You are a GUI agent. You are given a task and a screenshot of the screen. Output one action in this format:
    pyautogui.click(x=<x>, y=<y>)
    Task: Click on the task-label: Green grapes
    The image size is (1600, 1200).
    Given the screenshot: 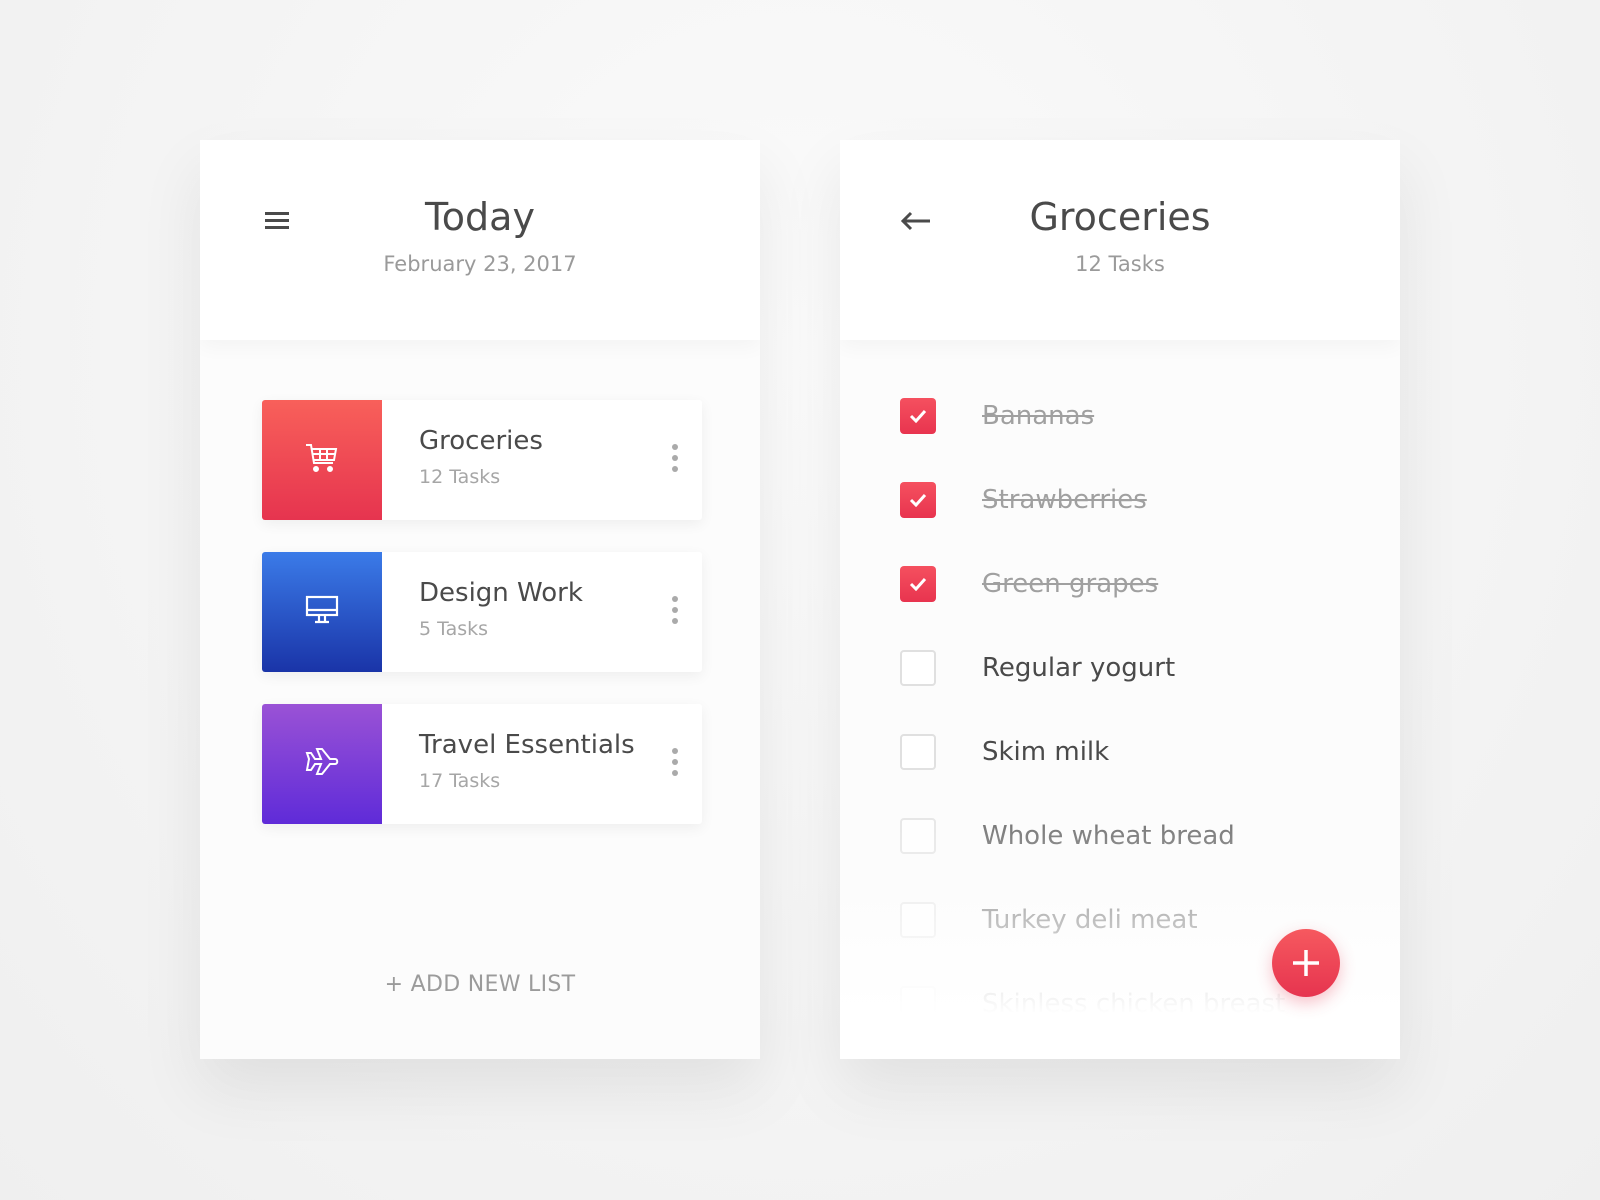 What is the action you would take?
    pyautogui.click(x=1070, y=584)
    